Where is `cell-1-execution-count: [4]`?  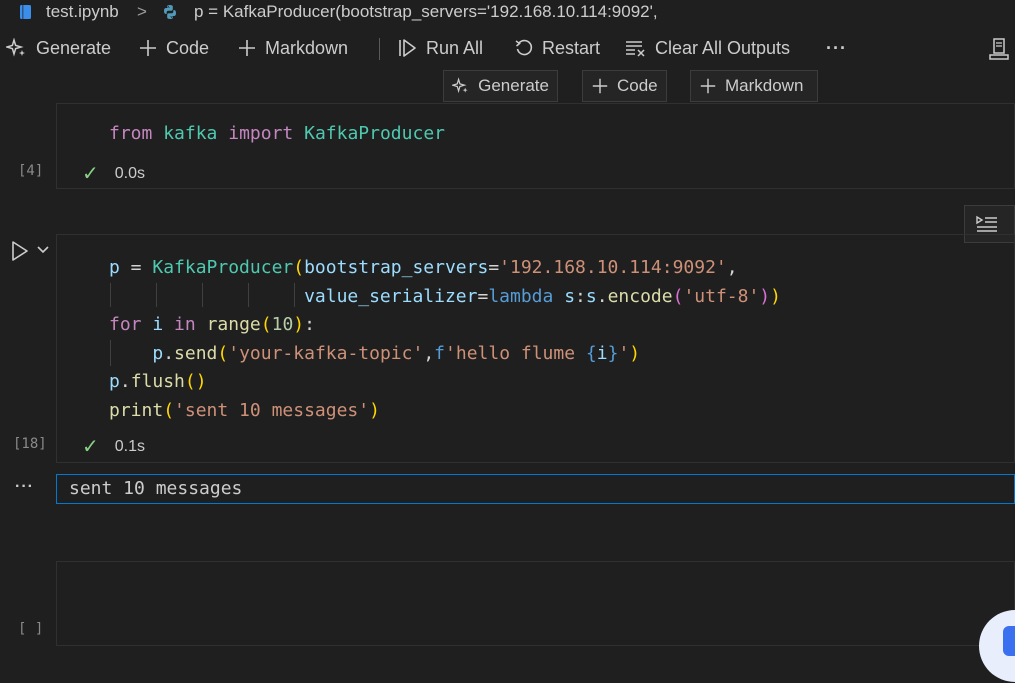 cell-1-execution-count: [4] is located at coordinates (31, 171).